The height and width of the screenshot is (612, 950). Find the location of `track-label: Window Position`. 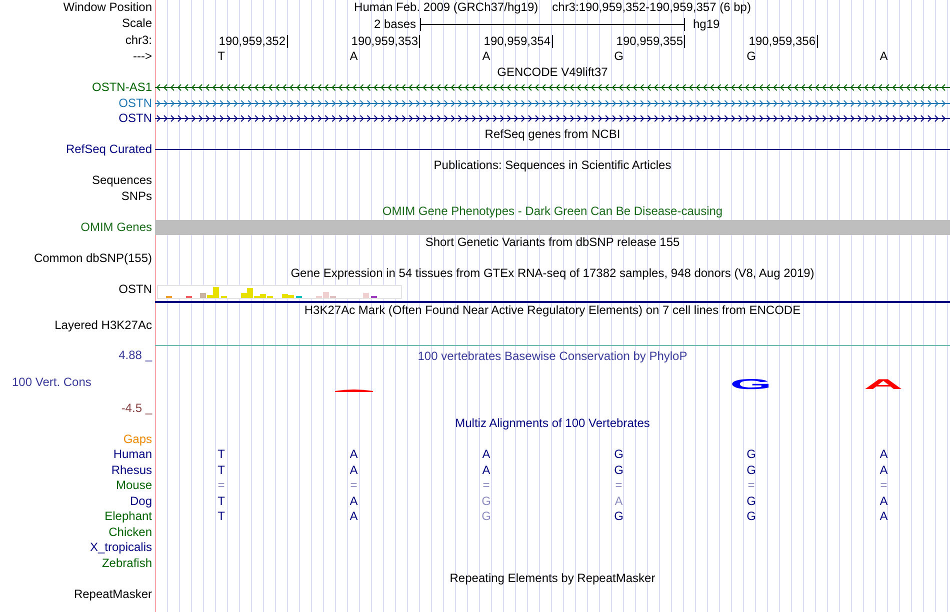

track-label: Window Position is located at coordinates (107, 7).